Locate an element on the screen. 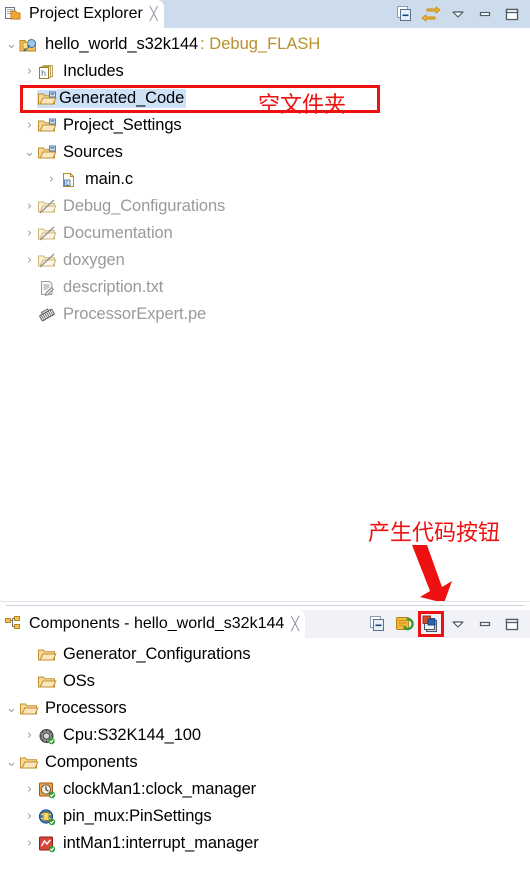 This screenshot has height=870, width=530. project-explorer-icon is located at coordinates (14, 14).